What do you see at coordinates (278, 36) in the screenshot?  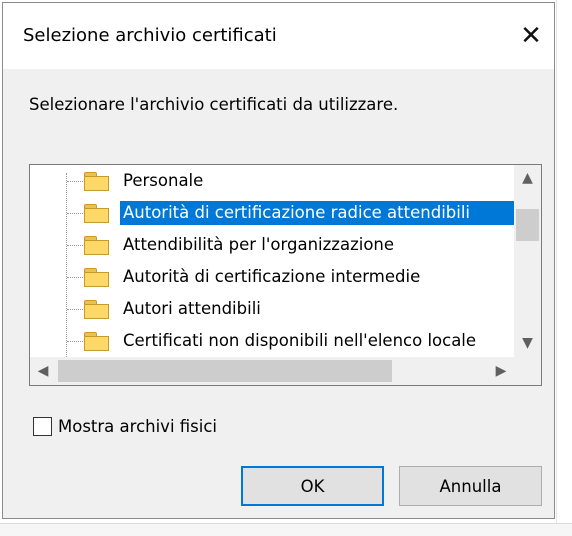 I see `title-bar: Selezione archivio certificati ✕` at bounding box center [278, 36].